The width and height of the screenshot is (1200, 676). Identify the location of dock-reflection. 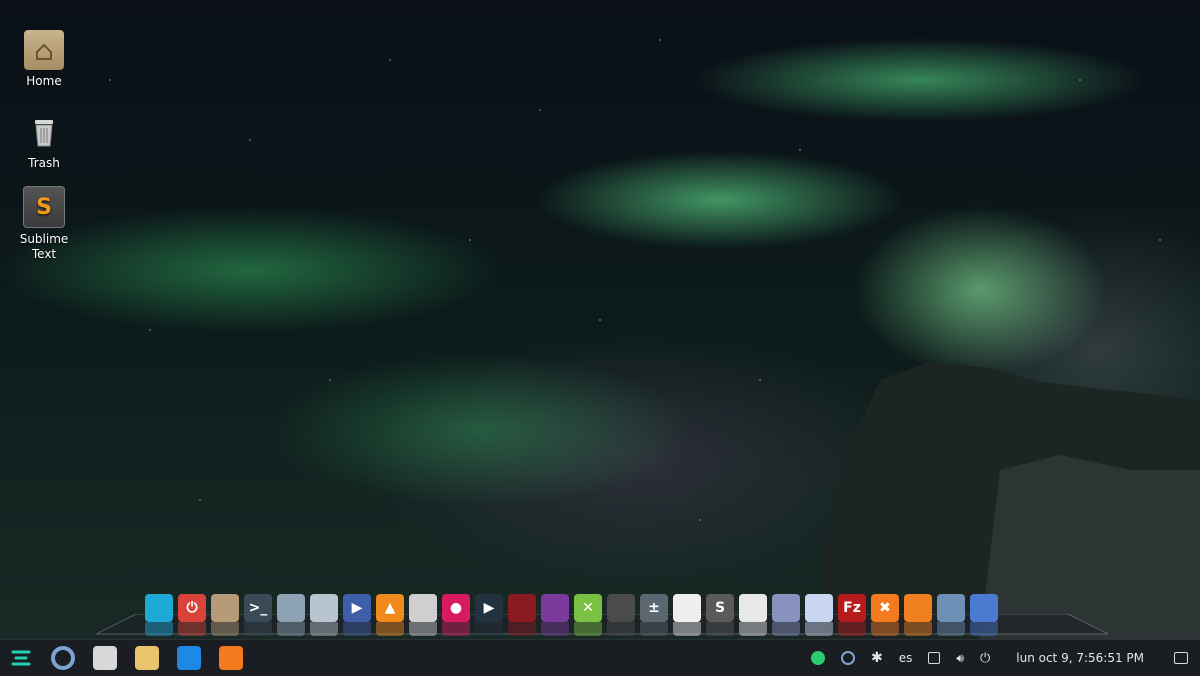
(574, 629).